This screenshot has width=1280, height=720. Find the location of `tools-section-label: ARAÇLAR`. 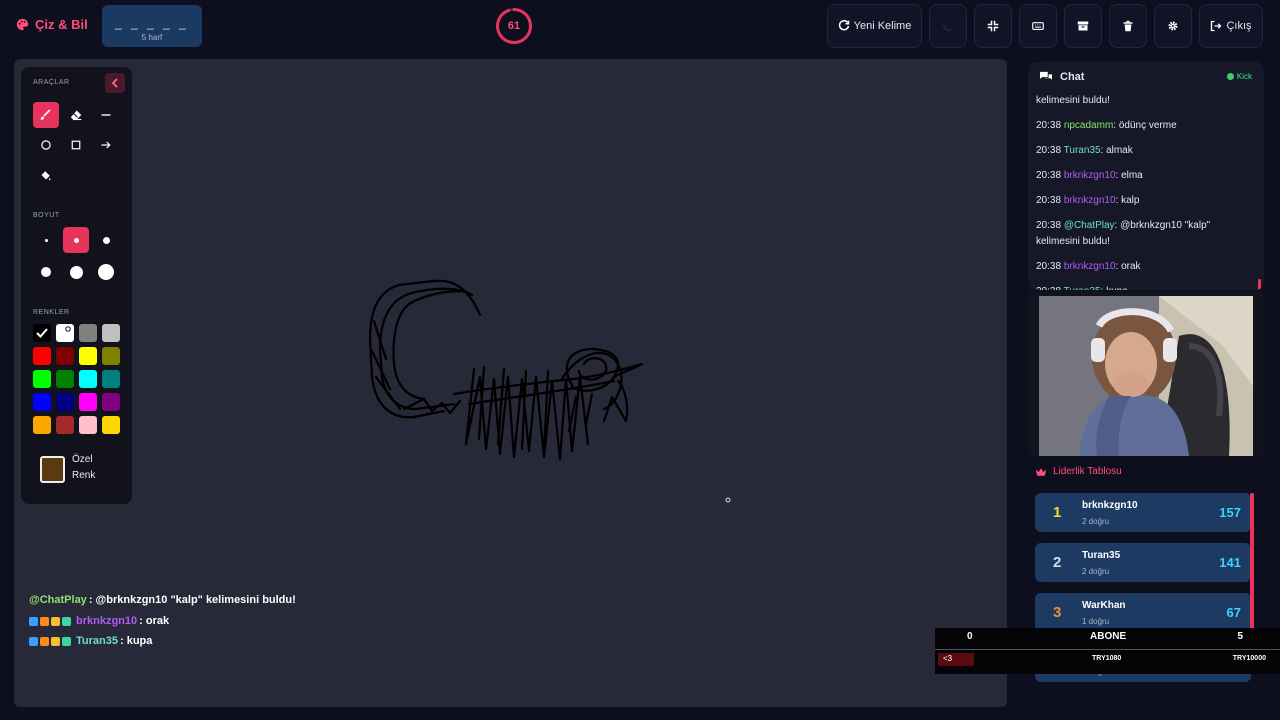

tools-section-label: ARAÇLAR is located at coordinates (51, 82).